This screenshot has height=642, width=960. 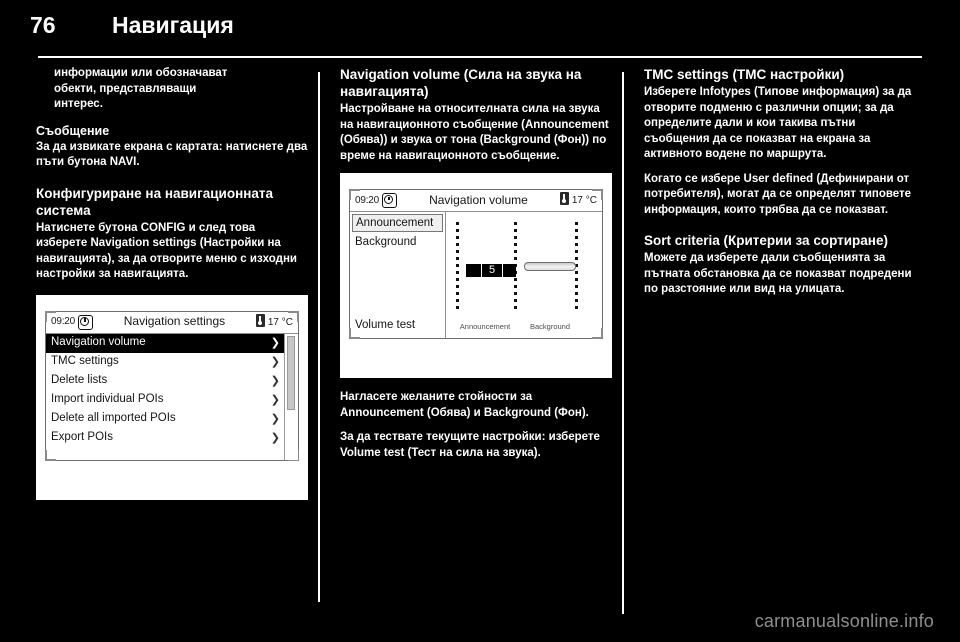 What do you see at coordinates (485, 326) in the screenshot?
I see `slider-caption-announcement: Announcement` at bounding box center [485, 326].